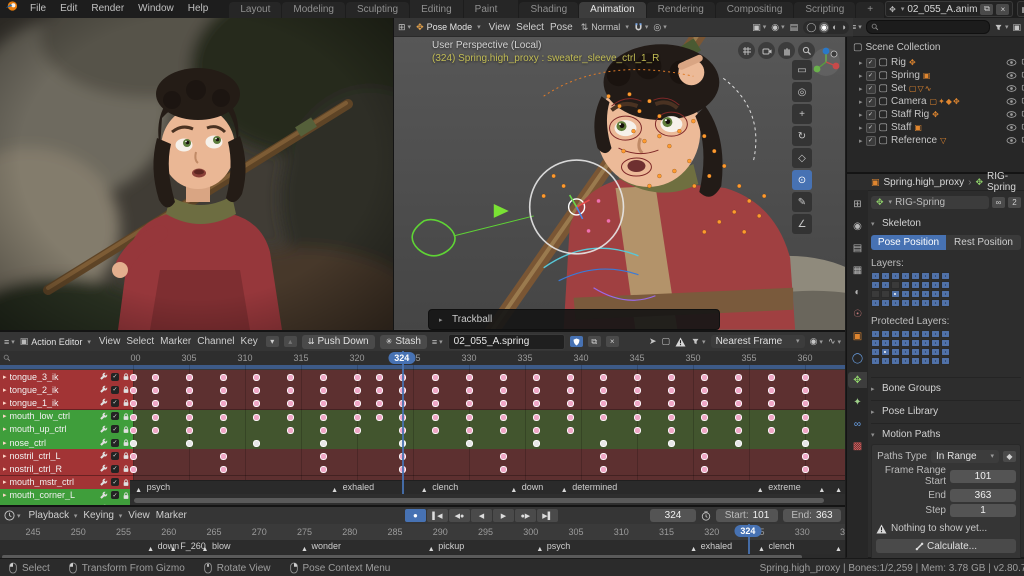 The height and width of the screenshot is (576, 1024). Describe the element at coordinates (12, 515) in the screenshot. I see `editor-type-icon: ▾` at that location.